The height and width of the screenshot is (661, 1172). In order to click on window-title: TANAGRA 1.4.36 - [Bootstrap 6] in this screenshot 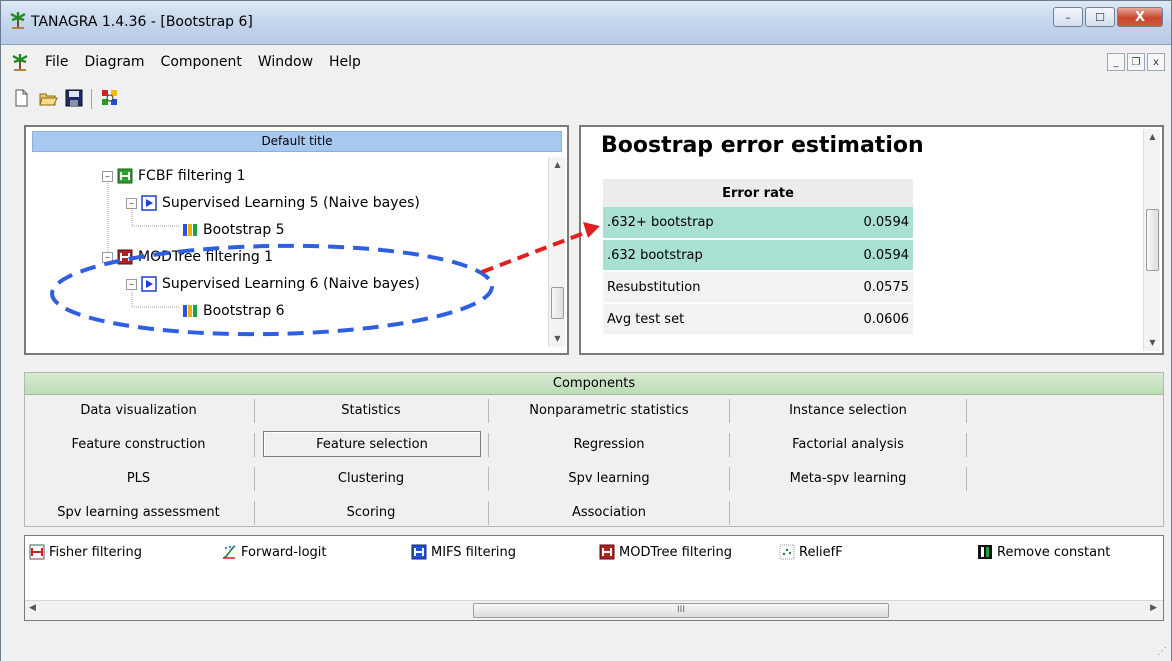, I will do `click(142, 22)`.